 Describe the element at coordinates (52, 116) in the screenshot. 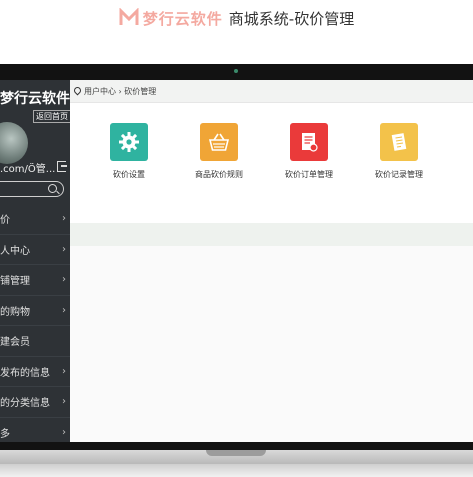

I see `back-home-button: 返回首页` at that location.